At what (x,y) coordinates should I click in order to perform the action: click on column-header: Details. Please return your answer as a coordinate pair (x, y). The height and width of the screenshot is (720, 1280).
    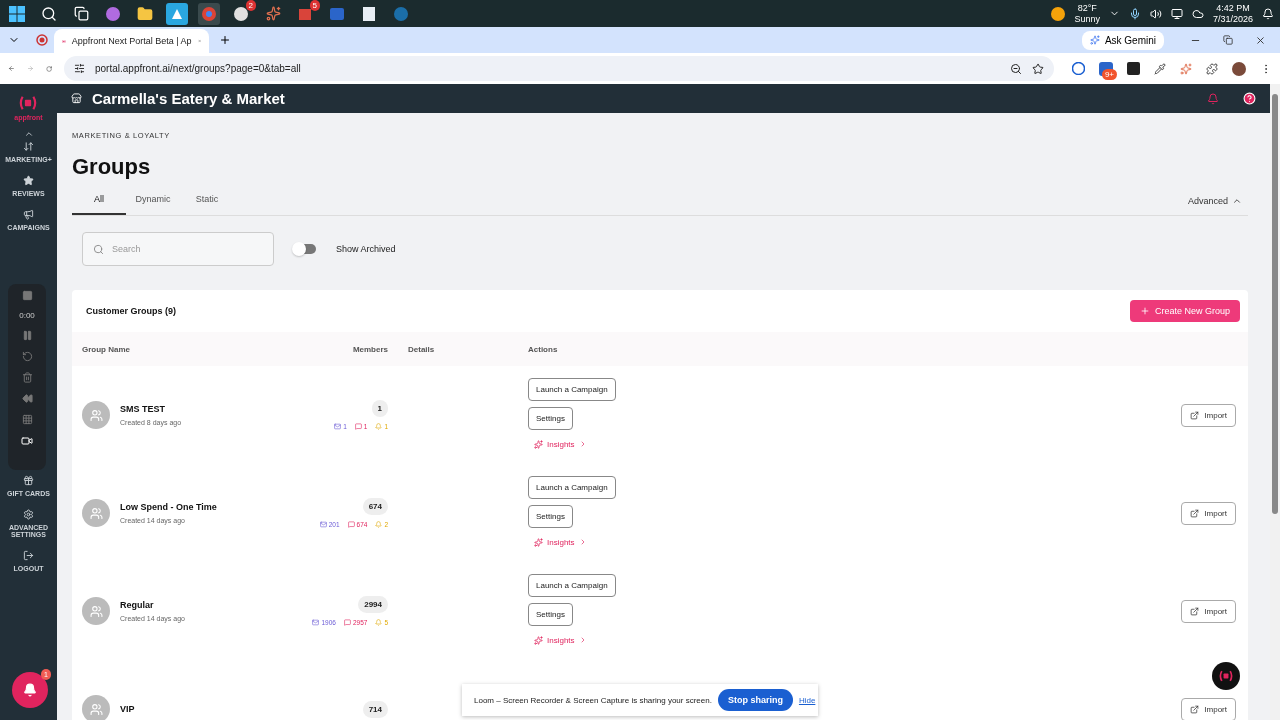
    Looking at the image, I should click on (421, 349).